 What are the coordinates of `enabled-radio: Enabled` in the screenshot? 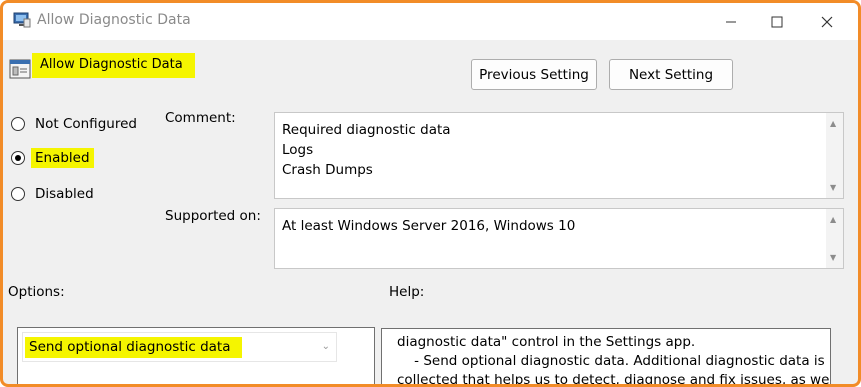 It's located at (52, 158).